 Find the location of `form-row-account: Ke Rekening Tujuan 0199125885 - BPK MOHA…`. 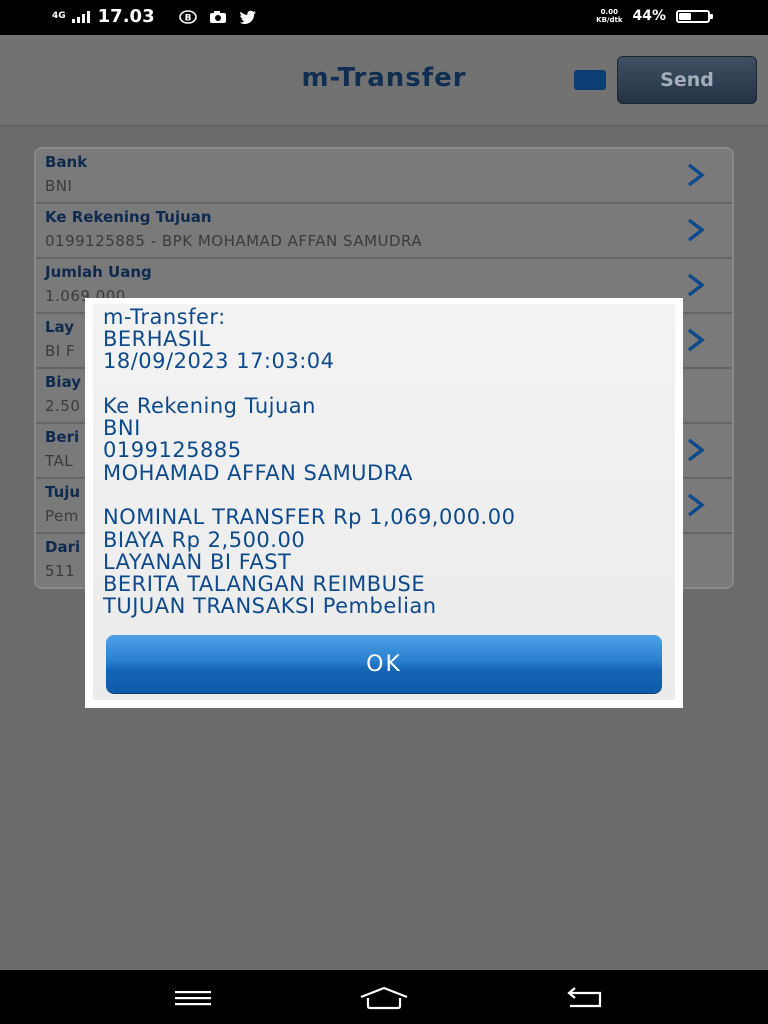

form-row-account: Ke Rekening Tujuan 0199125885 - BPK MOHA… is located at coordinates (384, 231).